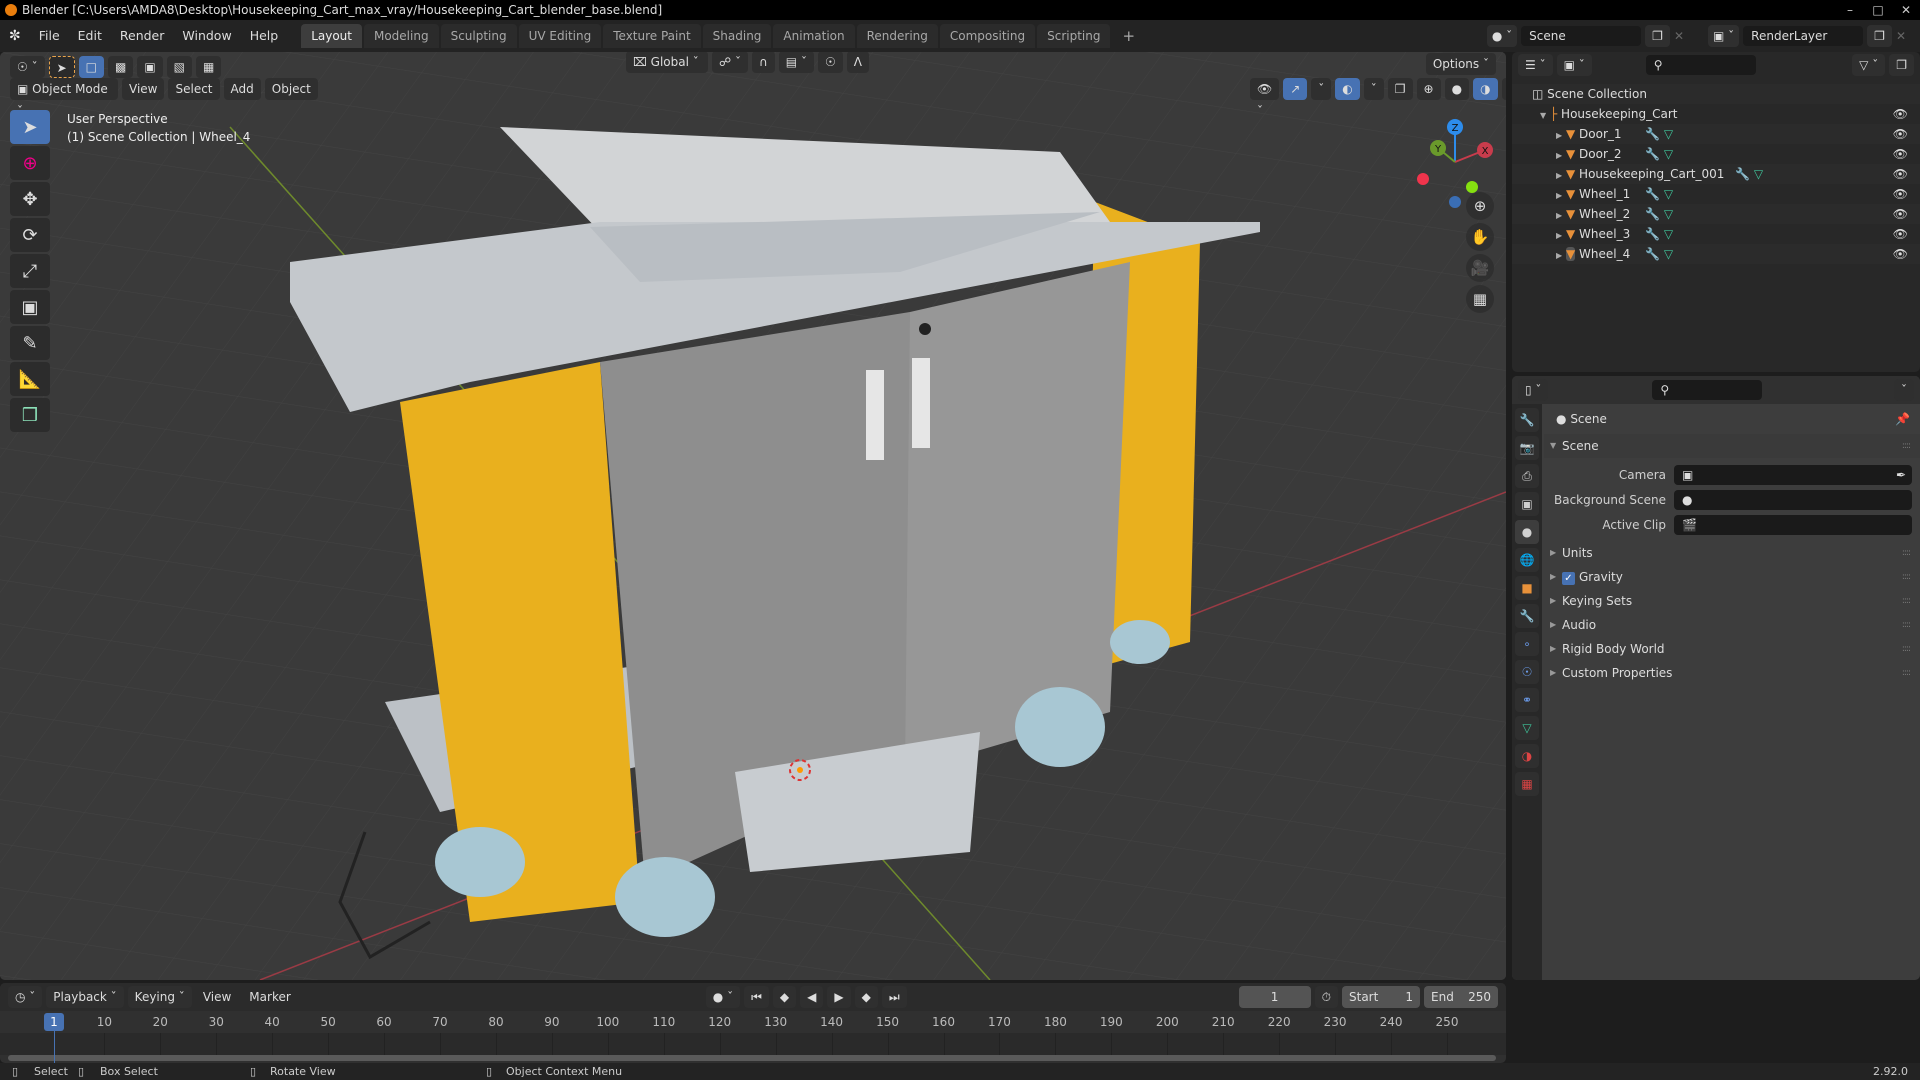 Image resolution: width=1920 pixels, height=1080 pixels. What do you see at coordinates (752, 1058) in the screenshot?
I see `timeline-scrollbar` at bounding box center [752, 1058].